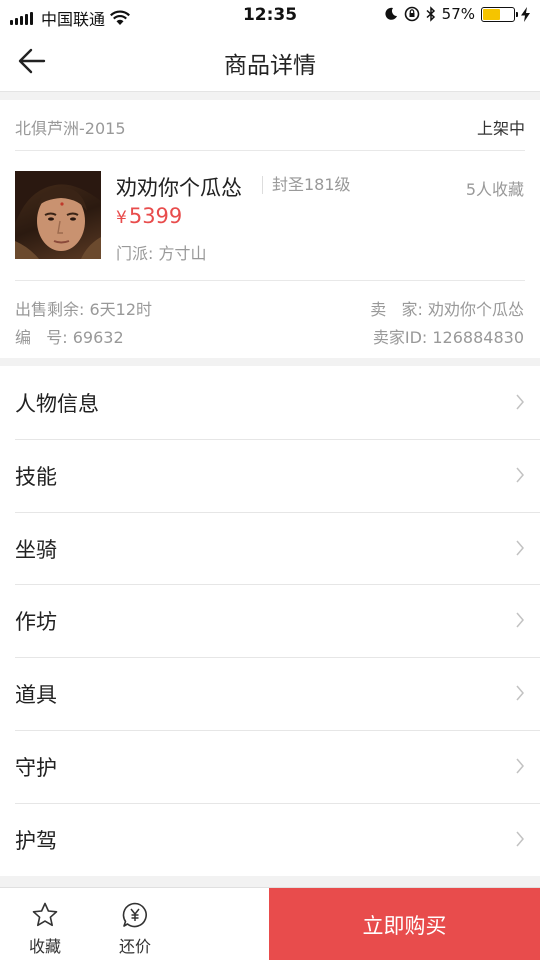 Image resolution: width=540 pixels, height=960 pixels. Describe the element at coordinates (36, 476) in the screenshot. I see `menu-item-label: 技能` at that location.